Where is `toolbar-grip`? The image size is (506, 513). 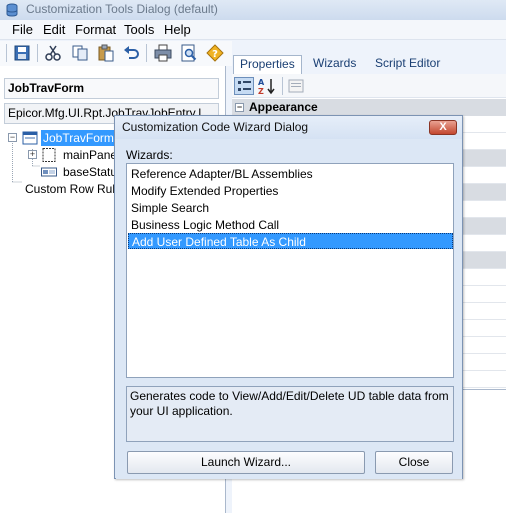 toolbar-grip is located at coordinates (6, 53).